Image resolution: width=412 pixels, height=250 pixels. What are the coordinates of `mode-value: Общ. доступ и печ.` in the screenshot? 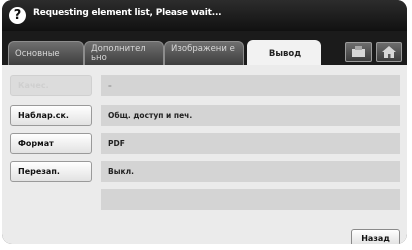 It's located at (250, 115).